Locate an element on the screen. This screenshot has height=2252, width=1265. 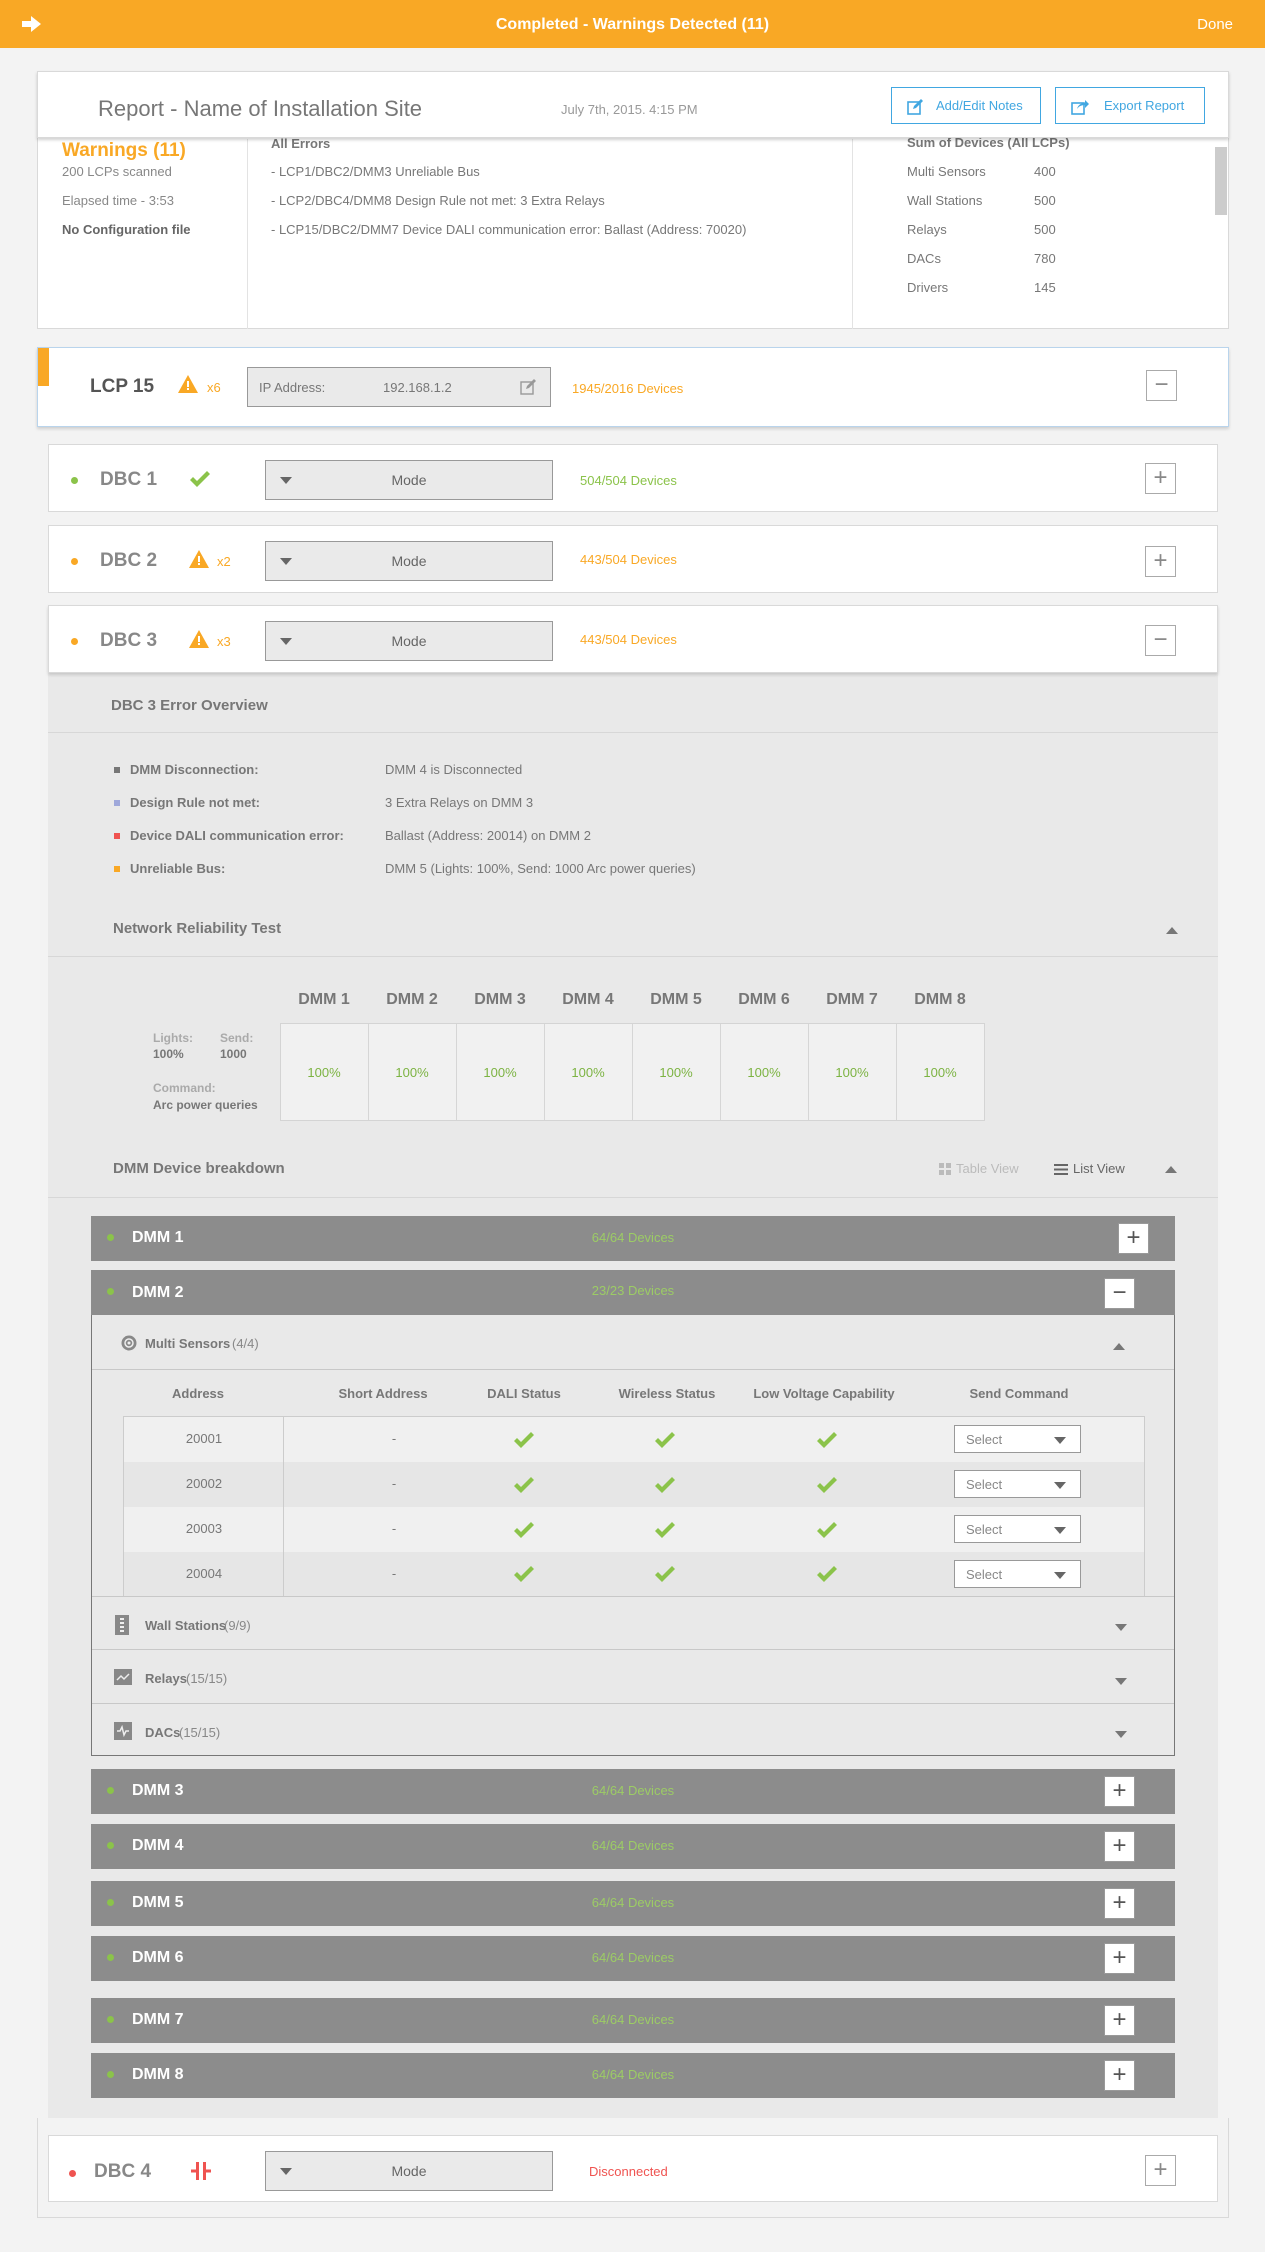
dmm-row: DMM 8 64/64 Devices + is located at coordinates (633, 2075).